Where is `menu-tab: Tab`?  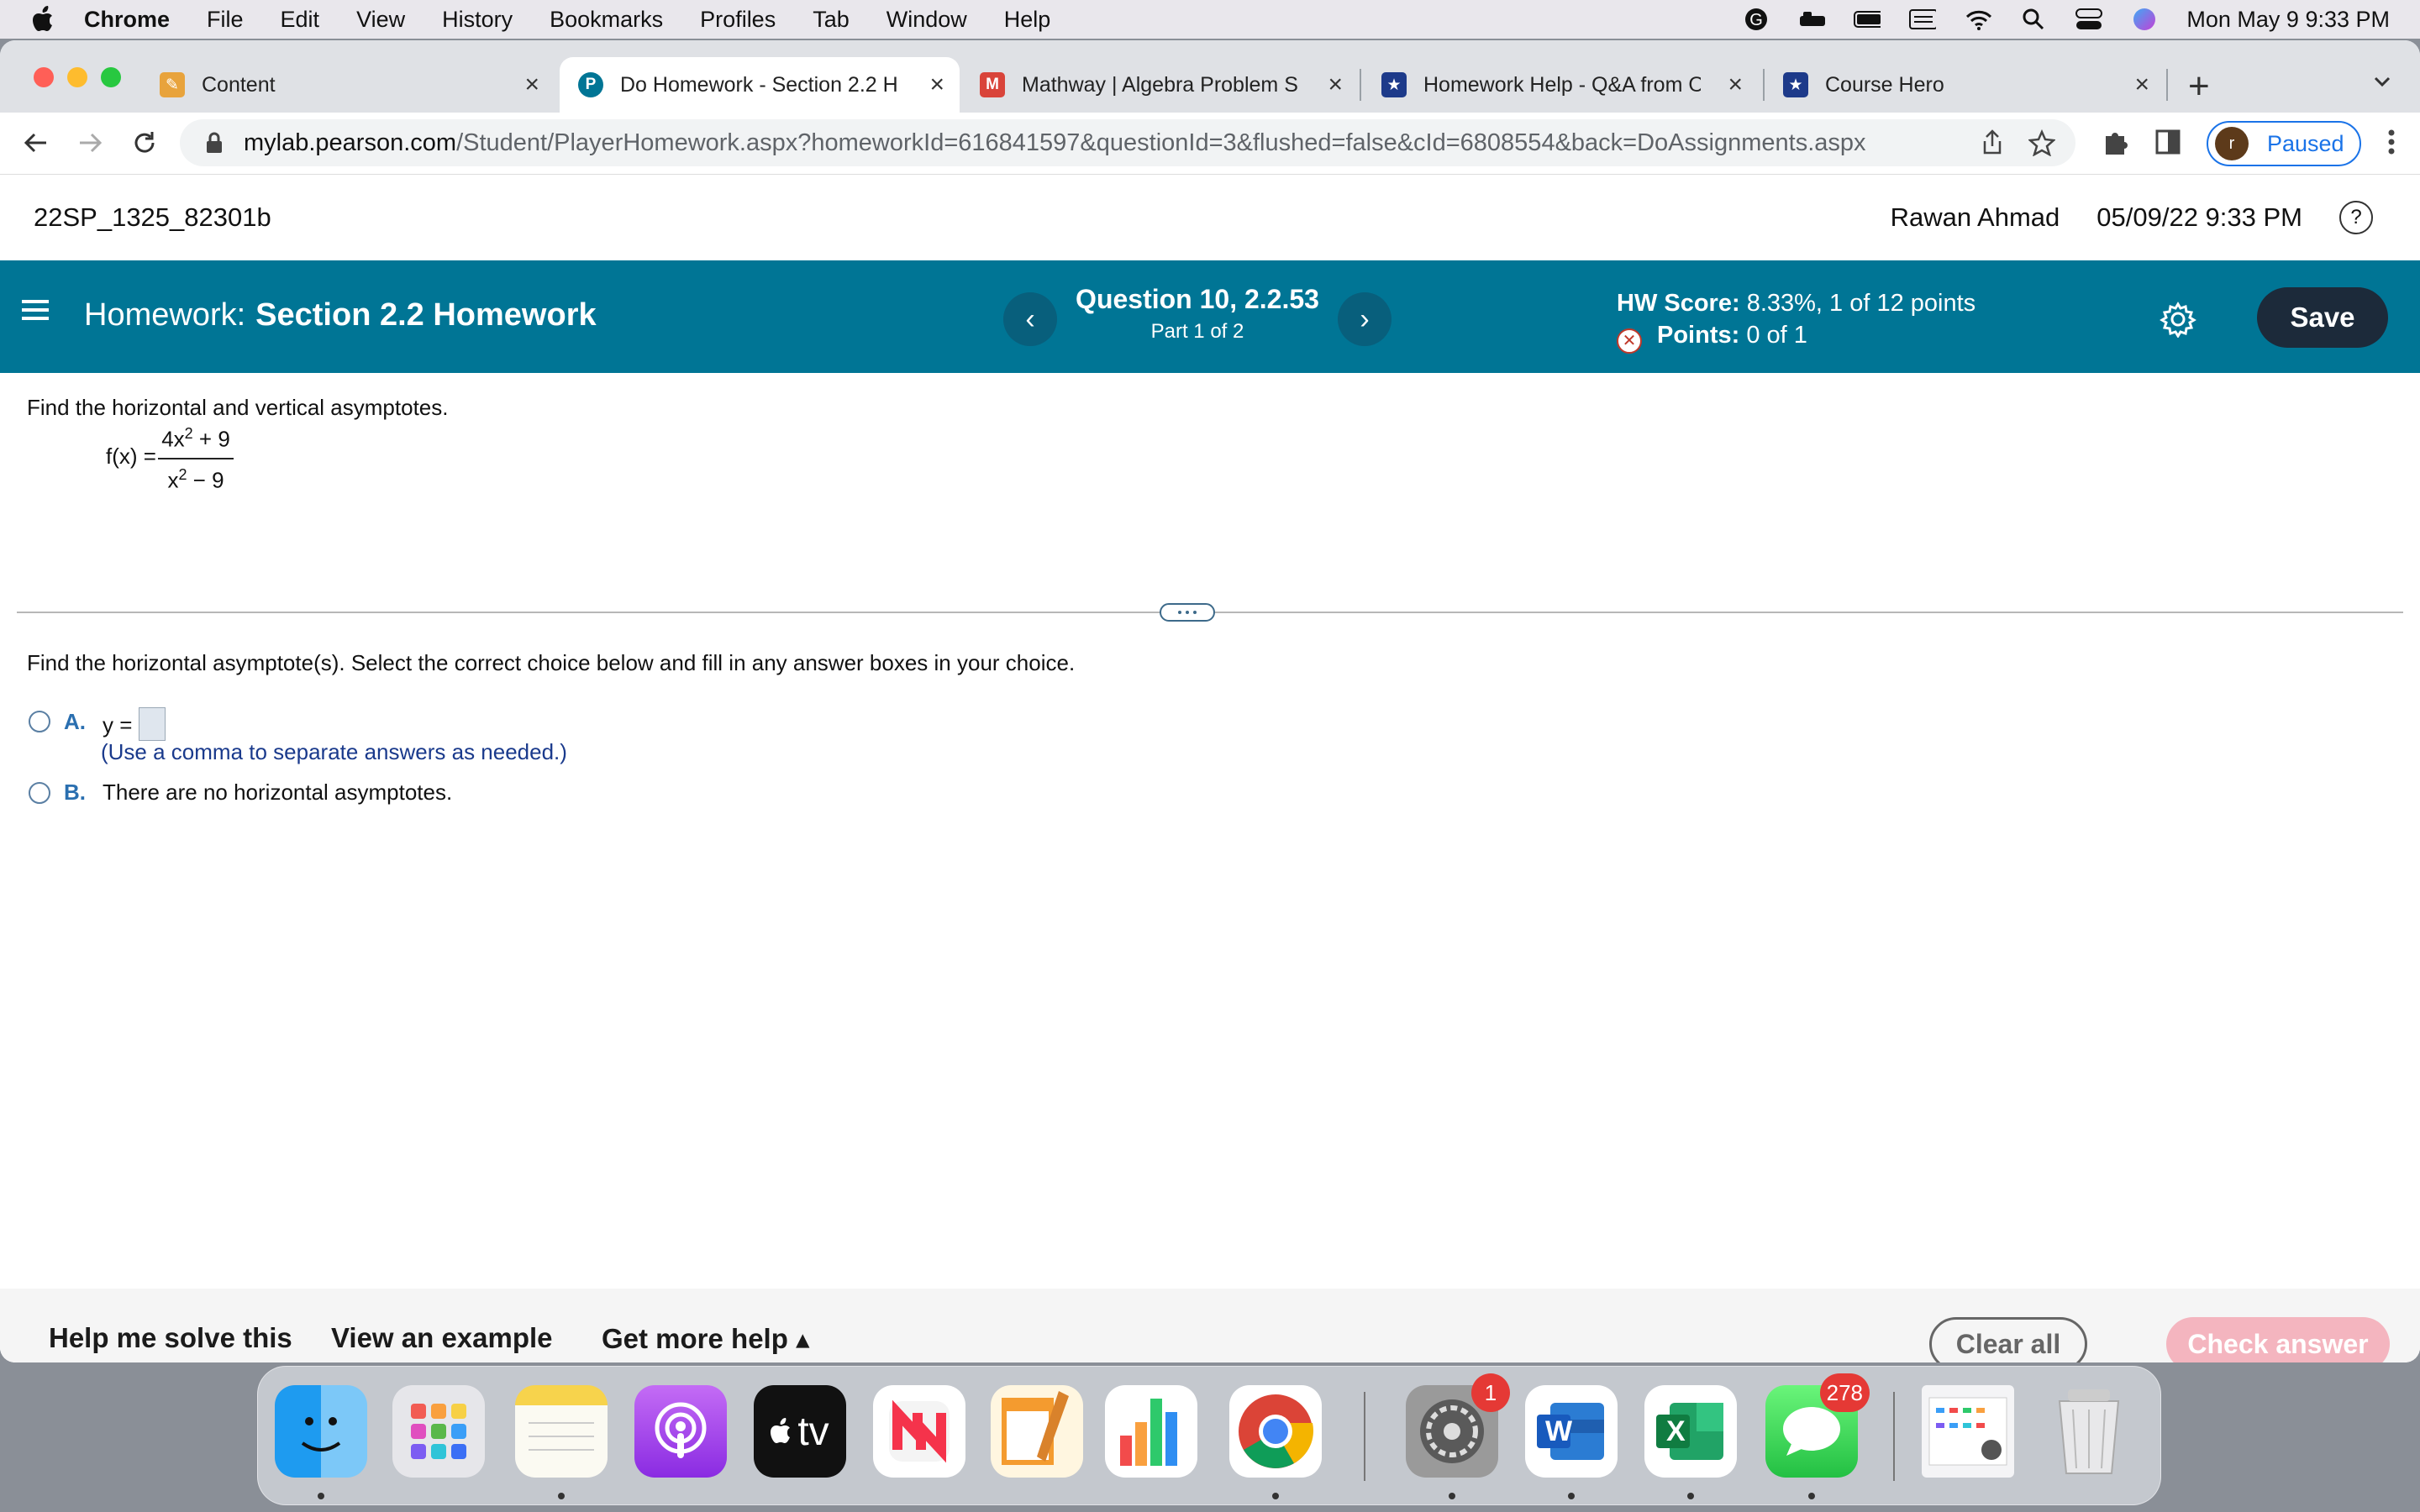
menu-tab: Tab is located at coordinates (831, 20).